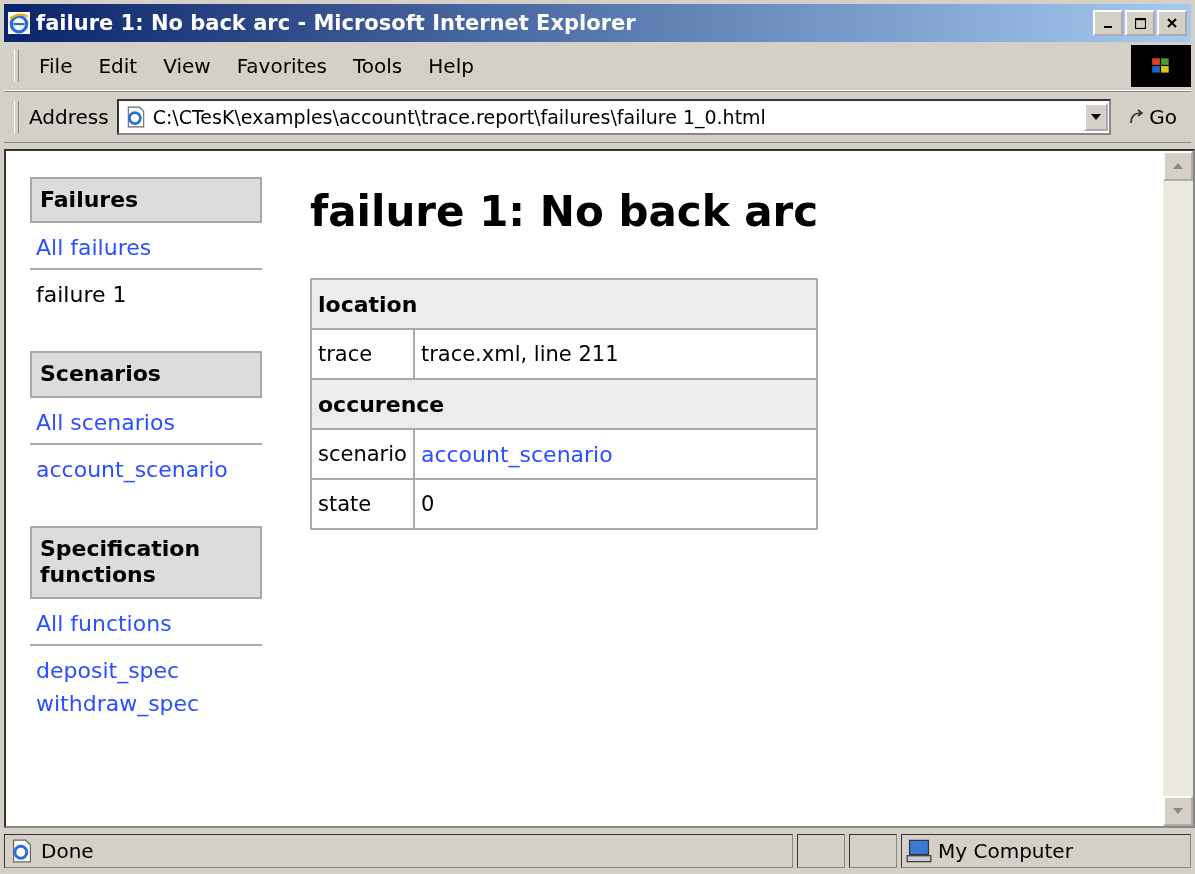 This screenshot has width=1195, height=874. Describe the element at coordinates (564, 211) in the screenshot. I see `page-title: failure 1: No back arc` at that location.